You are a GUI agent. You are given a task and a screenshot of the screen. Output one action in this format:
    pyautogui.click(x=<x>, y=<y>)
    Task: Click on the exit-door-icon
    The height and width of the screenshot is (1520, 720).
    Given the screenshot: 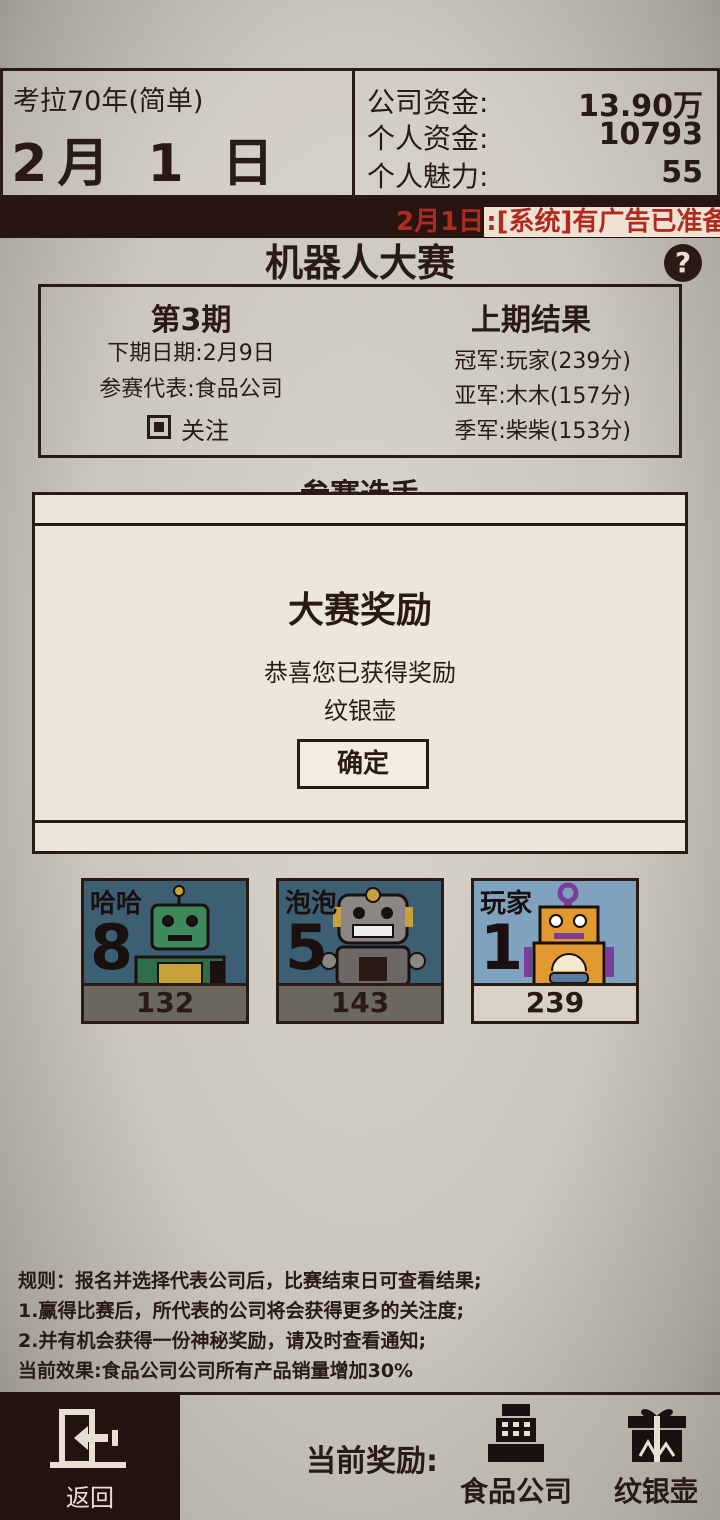 What is the action you would take?
    pyautogui.click(x=88, y=1438)
    